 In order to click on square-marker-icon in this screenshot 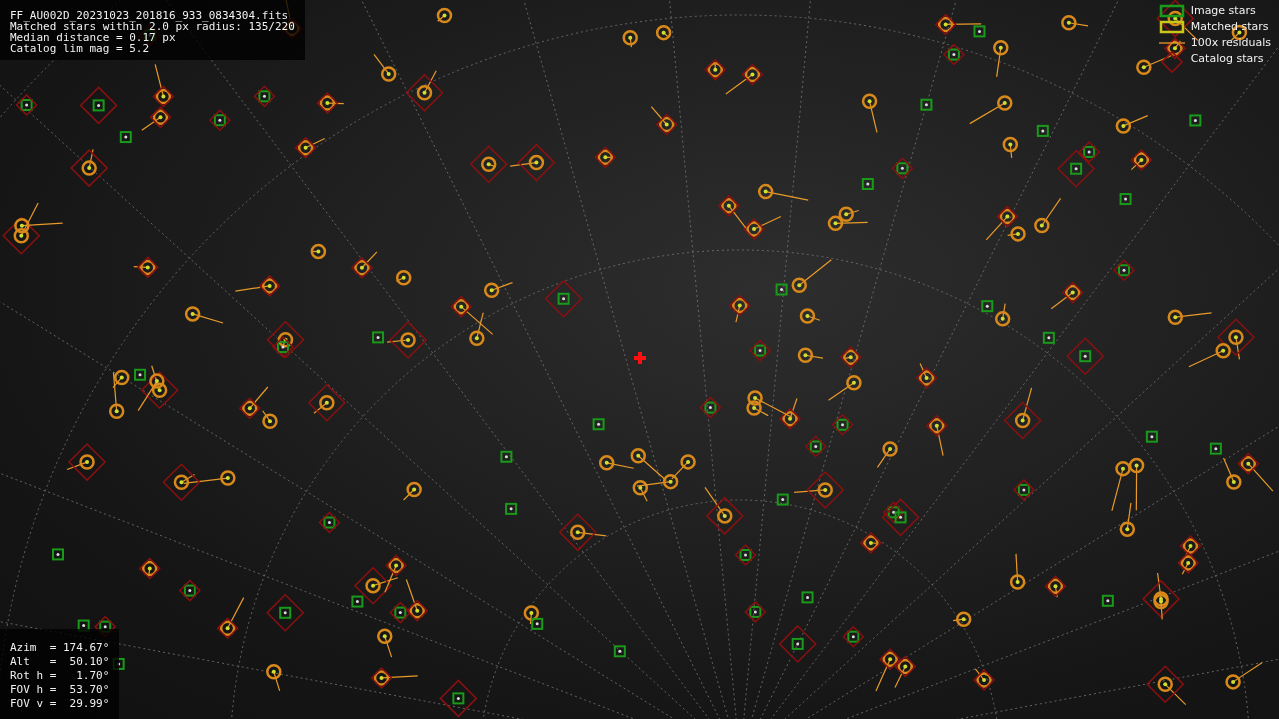, I will do `click(1171, 10)`.